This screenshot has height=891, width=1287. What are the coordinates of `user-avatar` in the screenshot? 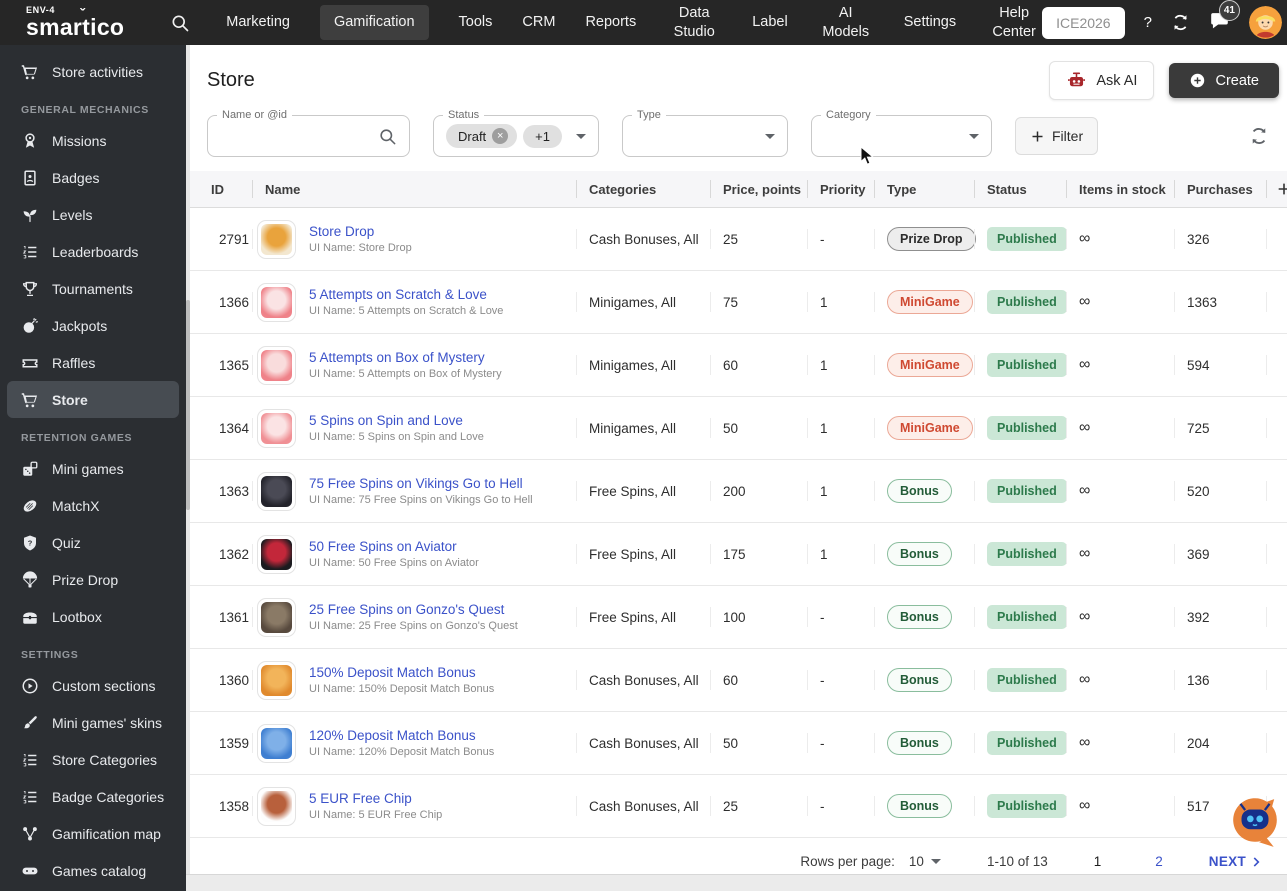 It's located at (1265, 22).